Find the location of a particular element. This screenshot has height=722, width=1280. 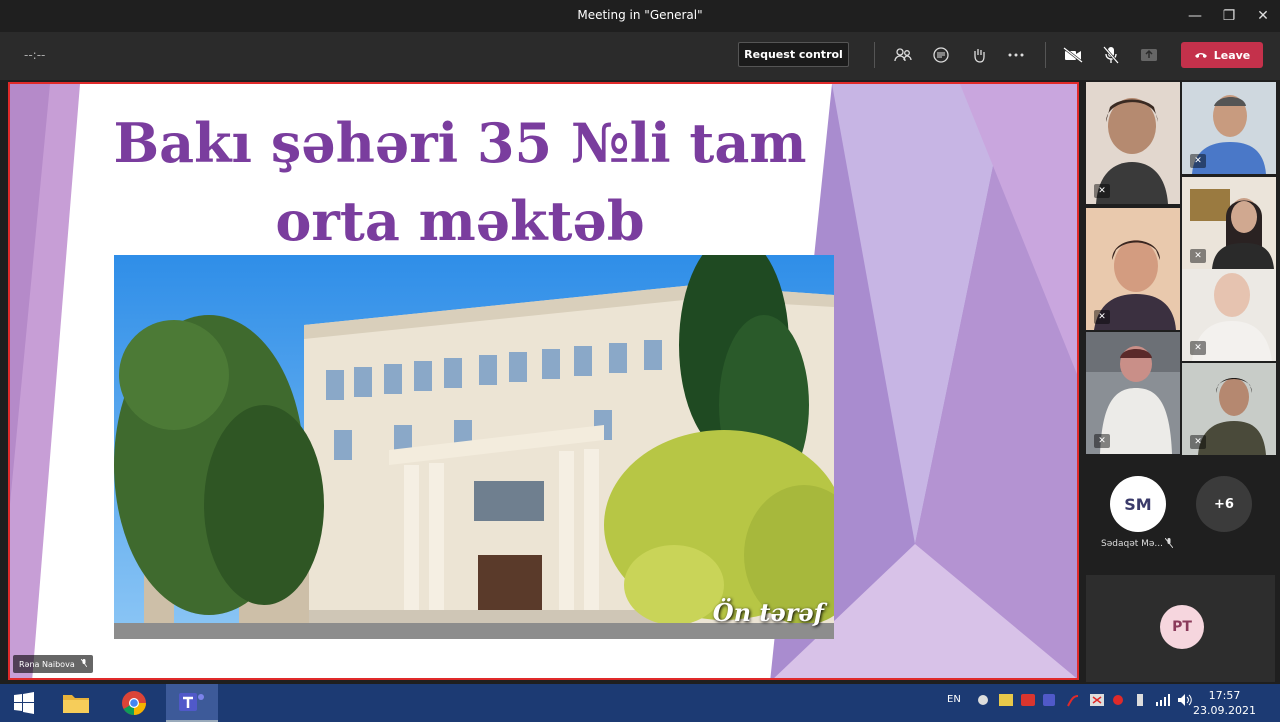

tray-acrobat-icon is located at coordinates (1073, 702).